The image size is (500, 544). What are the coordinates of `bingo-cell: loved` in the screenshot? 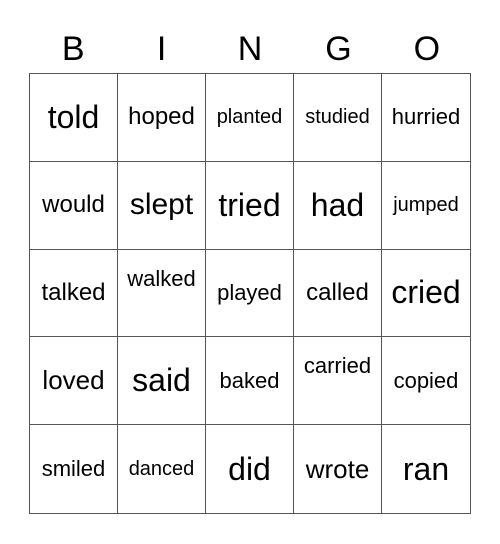 It's located at (74, 381).